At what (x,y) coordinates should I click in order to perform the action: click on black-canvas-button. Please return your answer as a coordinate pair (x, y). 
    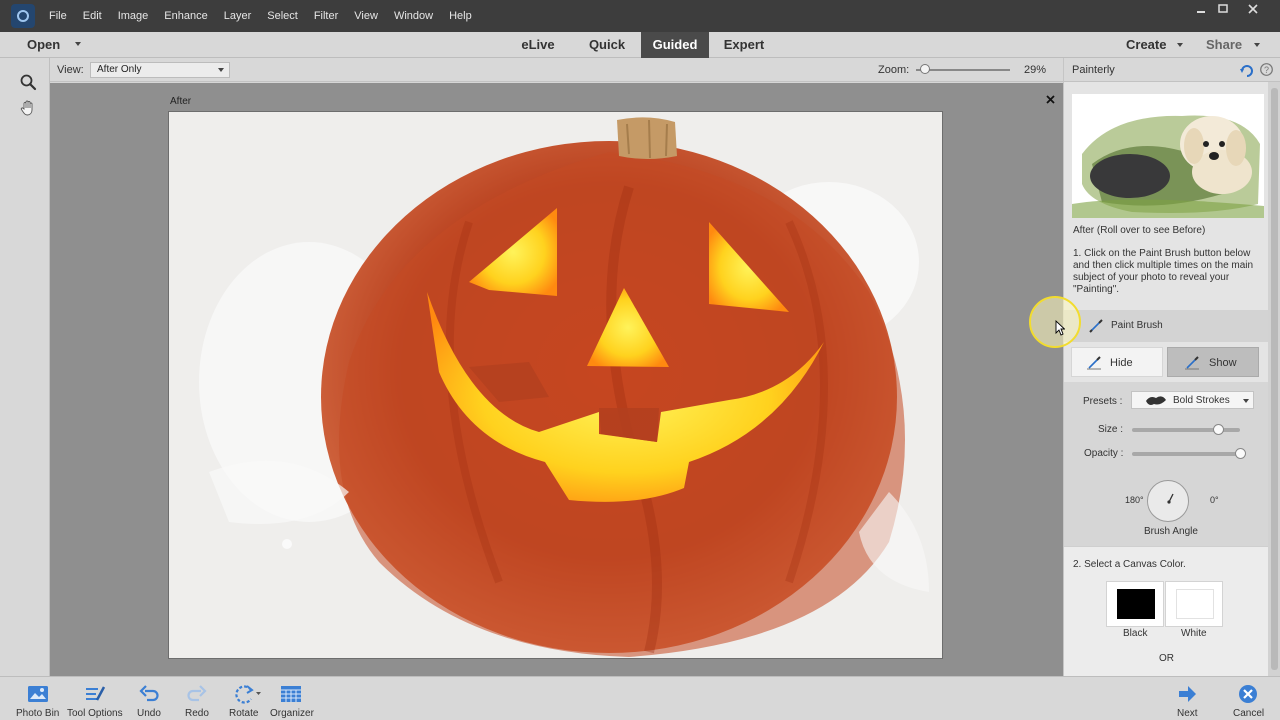
    Looking at the image, I should click on (1135, 604).